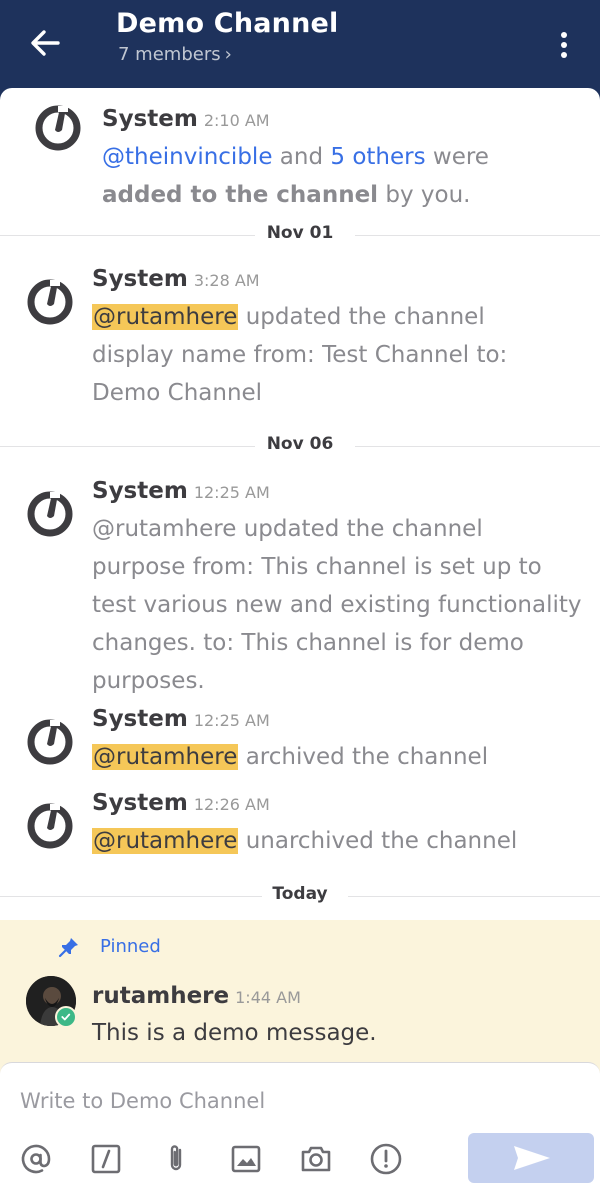 Image resolution: width=600 pixels, height=1195 pixels. What do you see at coordinates (564, 45) in the screenshot?
I see `kebab-menu-icon` at bounding box center [564, 45].